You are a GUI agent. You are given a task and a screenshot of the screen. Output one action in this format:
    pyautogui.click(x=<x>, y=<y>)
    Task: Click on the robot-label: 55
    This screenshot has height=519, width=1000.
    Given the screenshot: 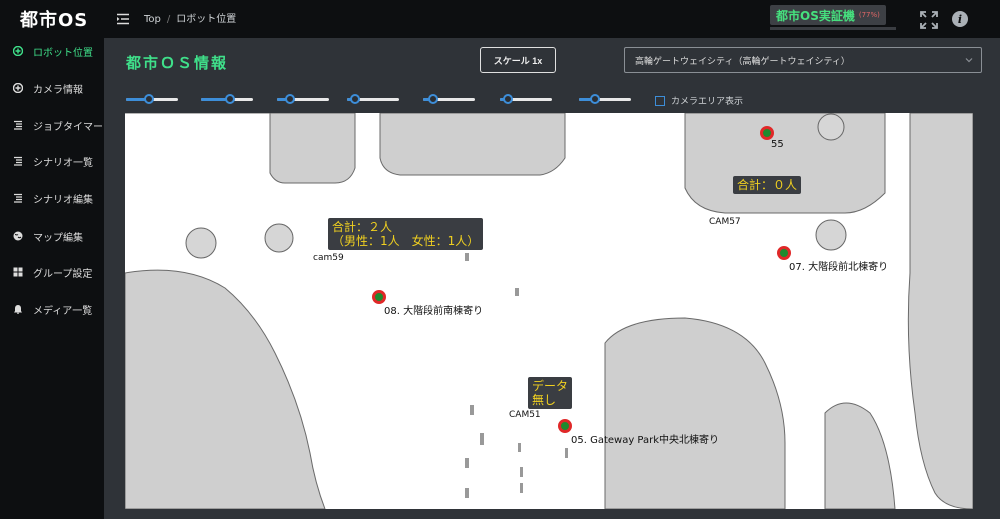 What is the action you would take?
    pyautogui.click(x=777, y=144)
    